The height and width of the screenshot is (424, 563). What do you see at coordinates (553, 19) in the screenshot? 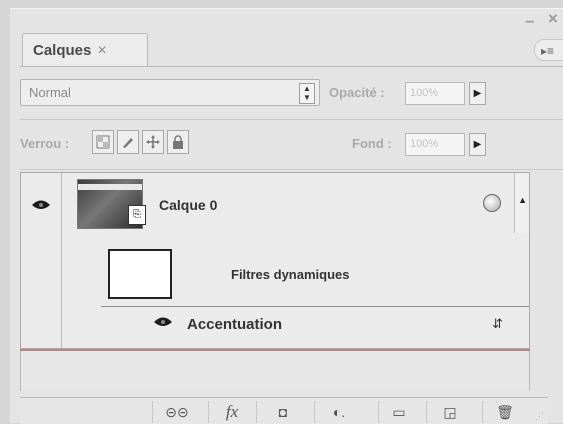
I see `close-panel-icon: ×` at bounding box center [553, 19].